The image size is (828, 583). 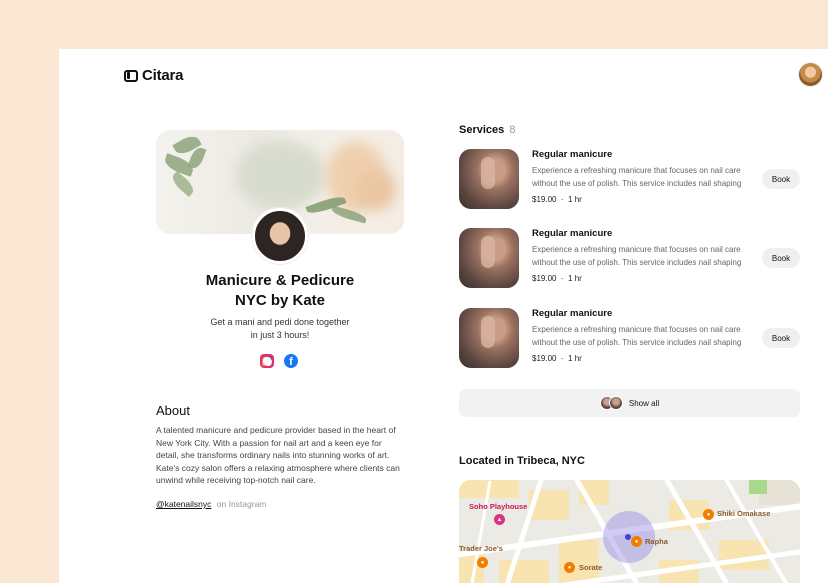 What do you see at coordinates (615, 403) in the screenshot?
I see `mini-avatar` at bounding box center [615, 403].